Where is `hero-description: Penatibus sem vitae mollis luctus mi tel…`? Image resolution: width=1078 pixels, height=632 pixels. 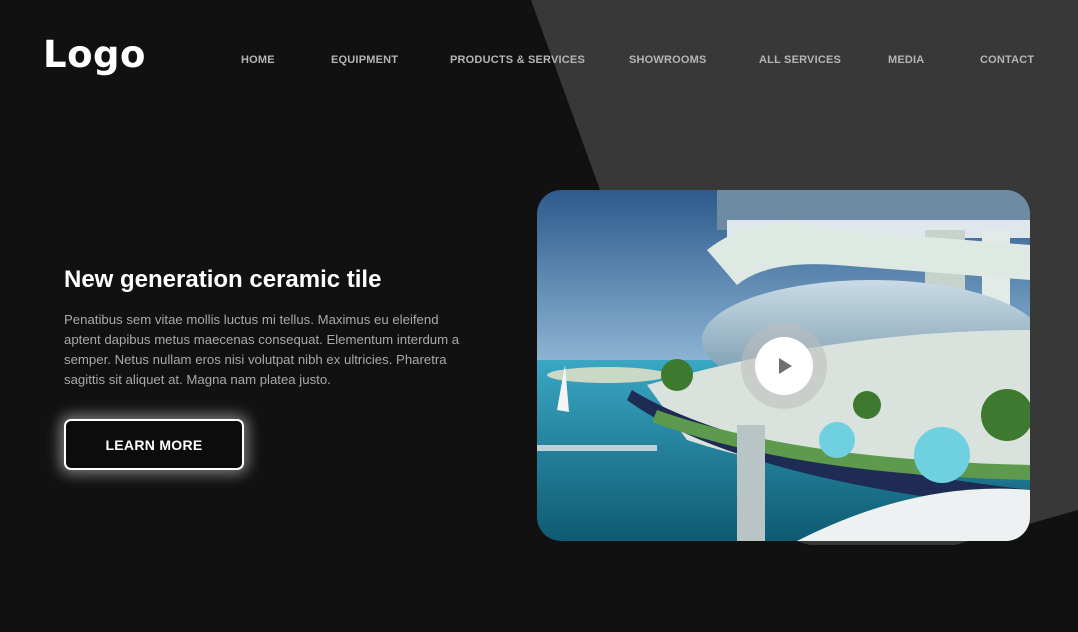
hero-description: Penatibus sem vitae mollis luctus mi tel… is located at coordinates (262, 349).